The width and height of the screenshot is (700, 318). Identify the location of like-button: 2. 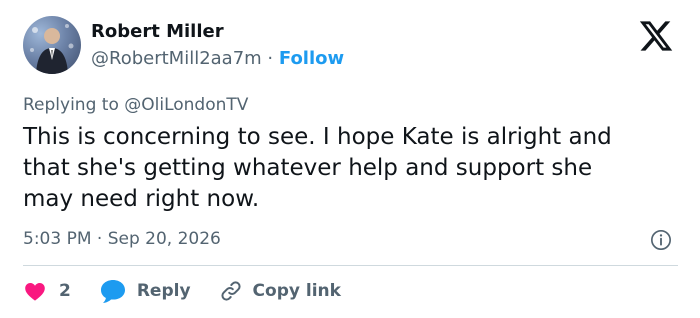
(47, 291).